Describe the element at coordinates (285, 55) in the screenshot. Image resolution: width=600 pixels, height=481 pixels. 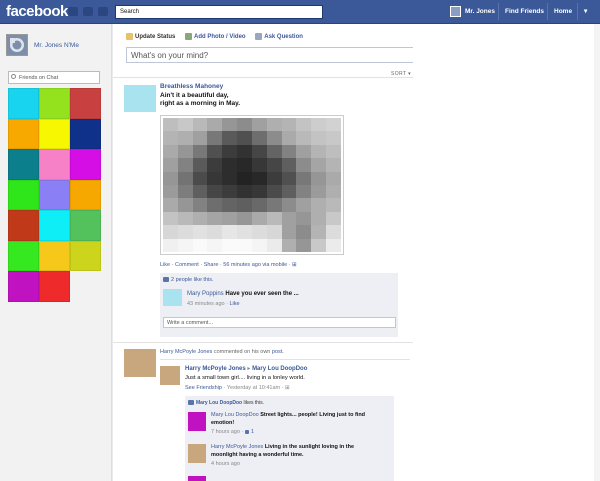
I see `status-input: What's on your mind?` at that location.